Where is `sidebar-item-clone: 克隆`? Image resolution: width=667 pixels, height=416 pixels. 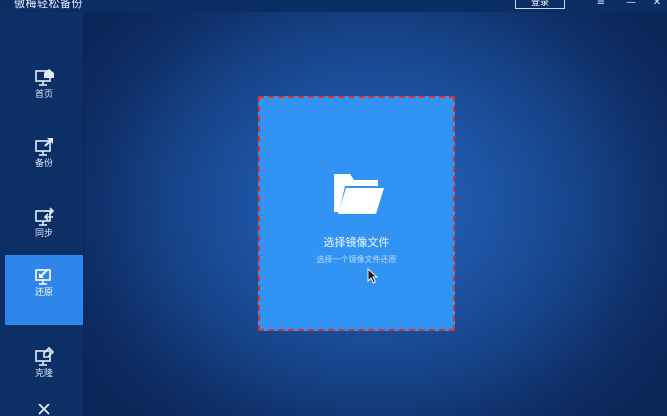
sidebar-item-clone: 克隆 is located at coordinates (44, 371).